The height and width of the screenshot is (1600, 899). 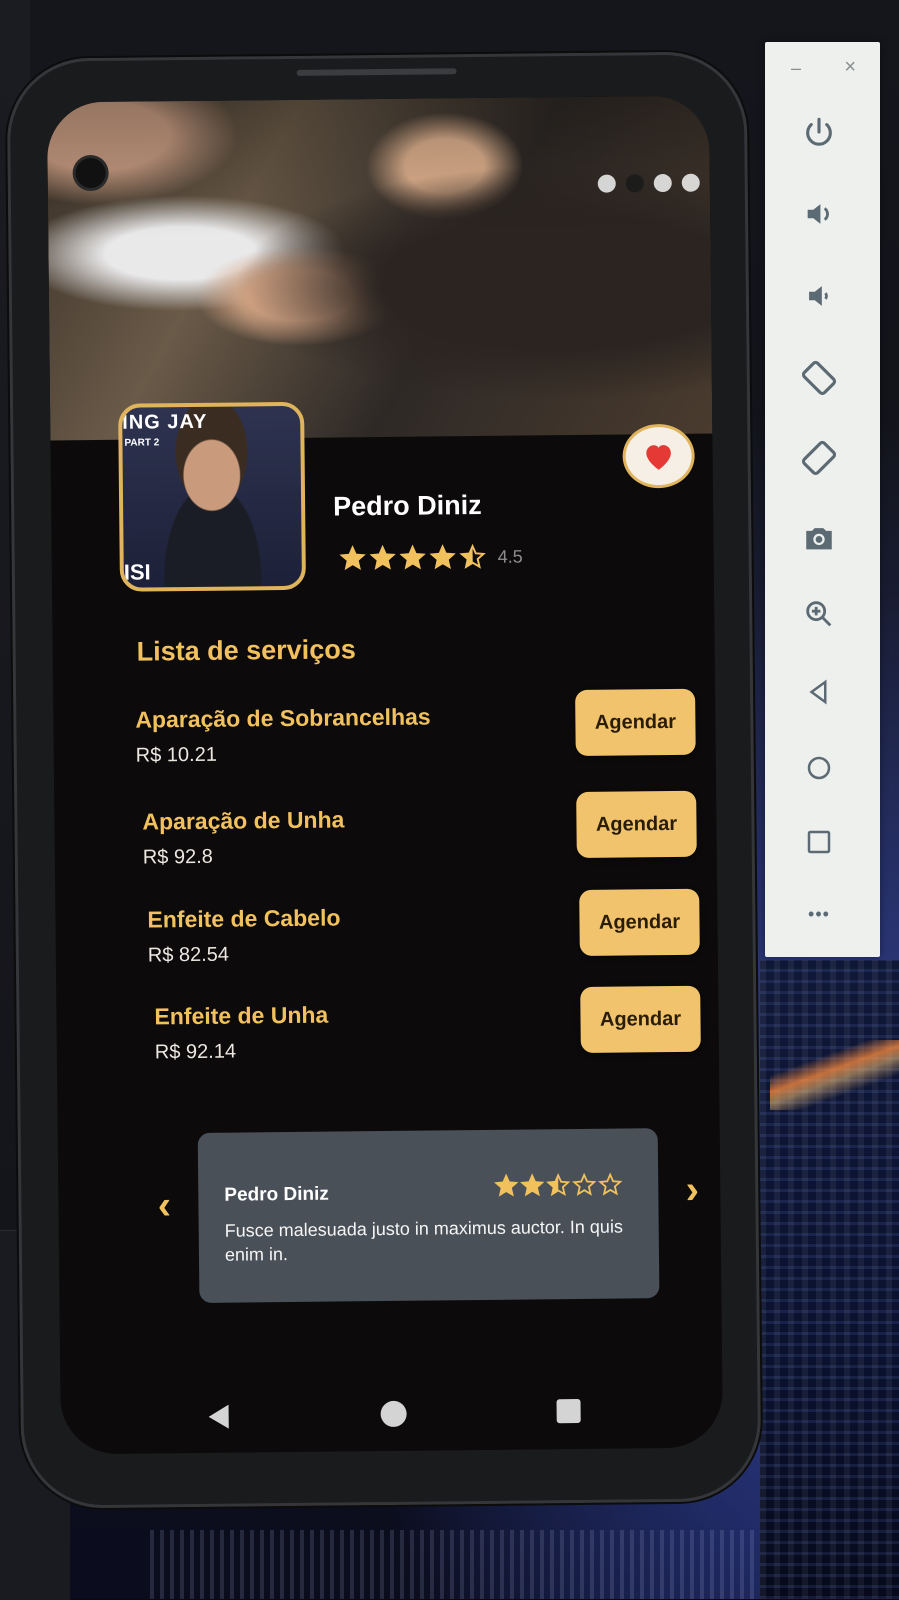 I want to click on rating-stars, so click(x=412, y=557).